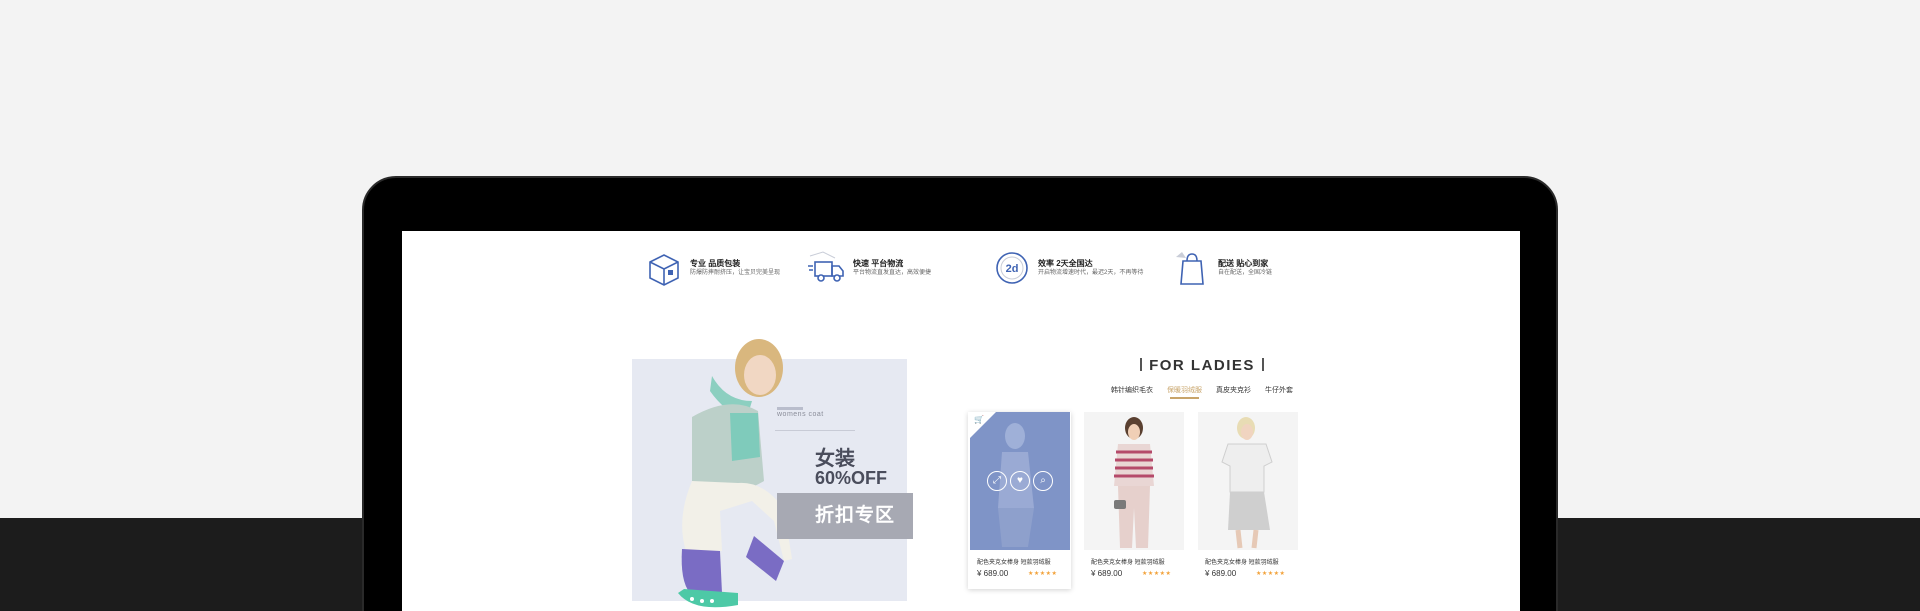  I want to click on feature-subtitle: 平台物流直发直达，高效便捷, so click(892, 273).